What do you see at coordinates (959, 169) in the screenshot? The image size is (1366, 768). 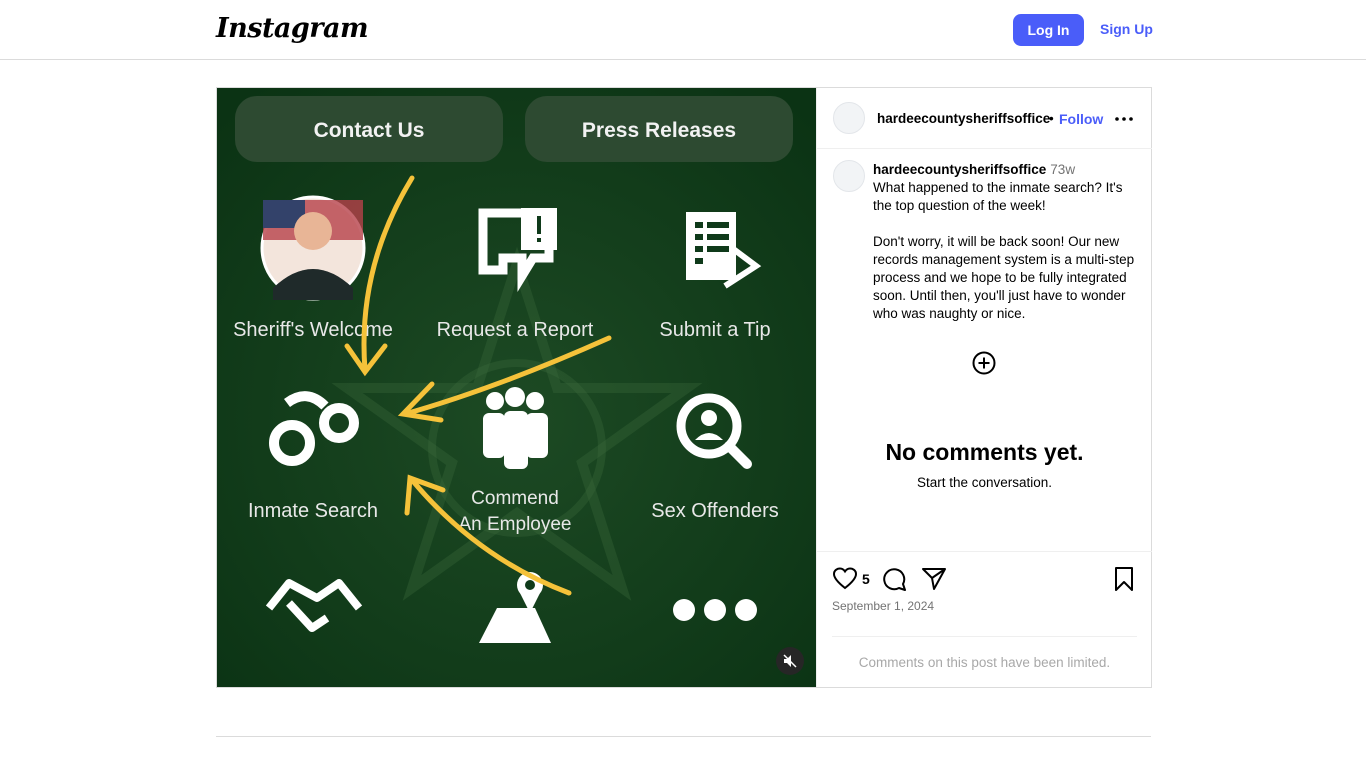 I see `caption-username: hardeecountysheriffsoffice` at bounding box center [959, 169].